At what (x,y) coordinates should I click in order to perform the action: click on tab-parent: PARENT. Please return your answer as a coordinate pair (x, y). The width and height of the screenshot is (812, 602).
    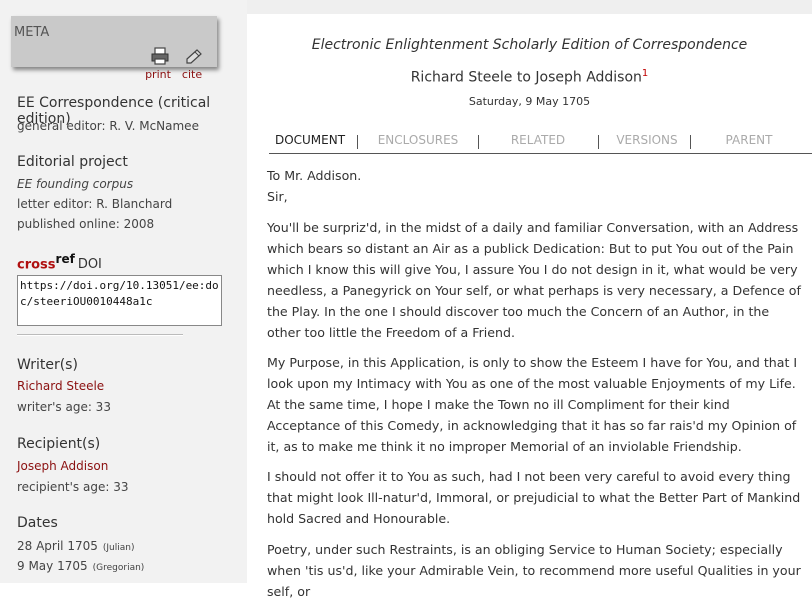
    Looking at the image, I should click on (749, 142).